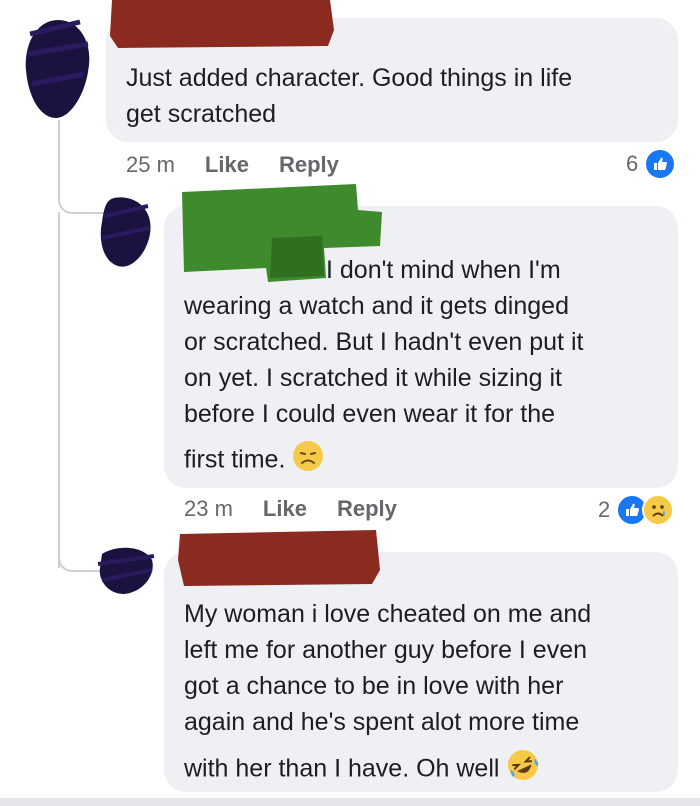 Image resolution: width=700 pixels, height=806 pixels. Describe the element at coordinates (350, 802) in the screenshot. I see `divider` at that location.